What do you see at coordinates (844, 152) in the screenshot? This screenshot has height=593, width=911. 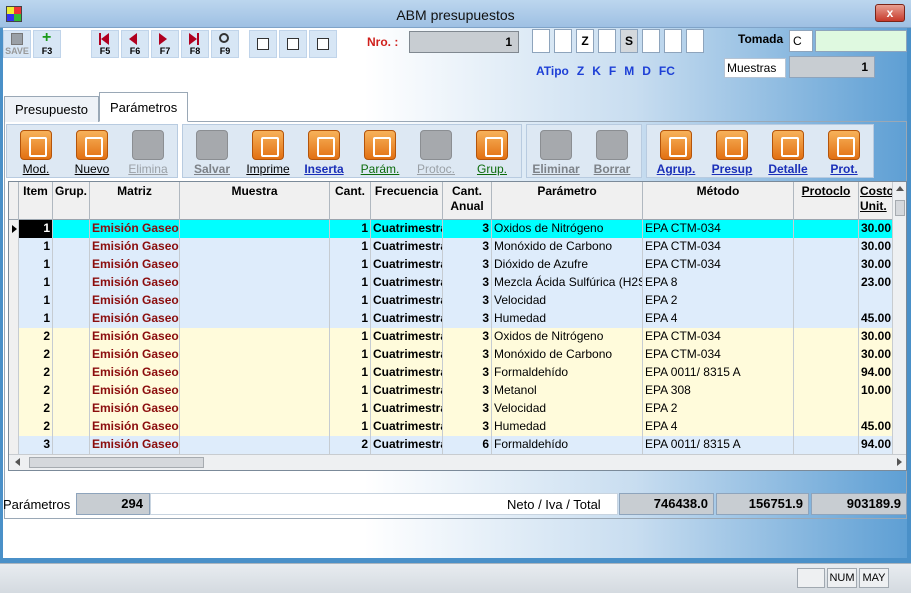 I see `prot-button: Prot.` at bounding box center [844, 152].